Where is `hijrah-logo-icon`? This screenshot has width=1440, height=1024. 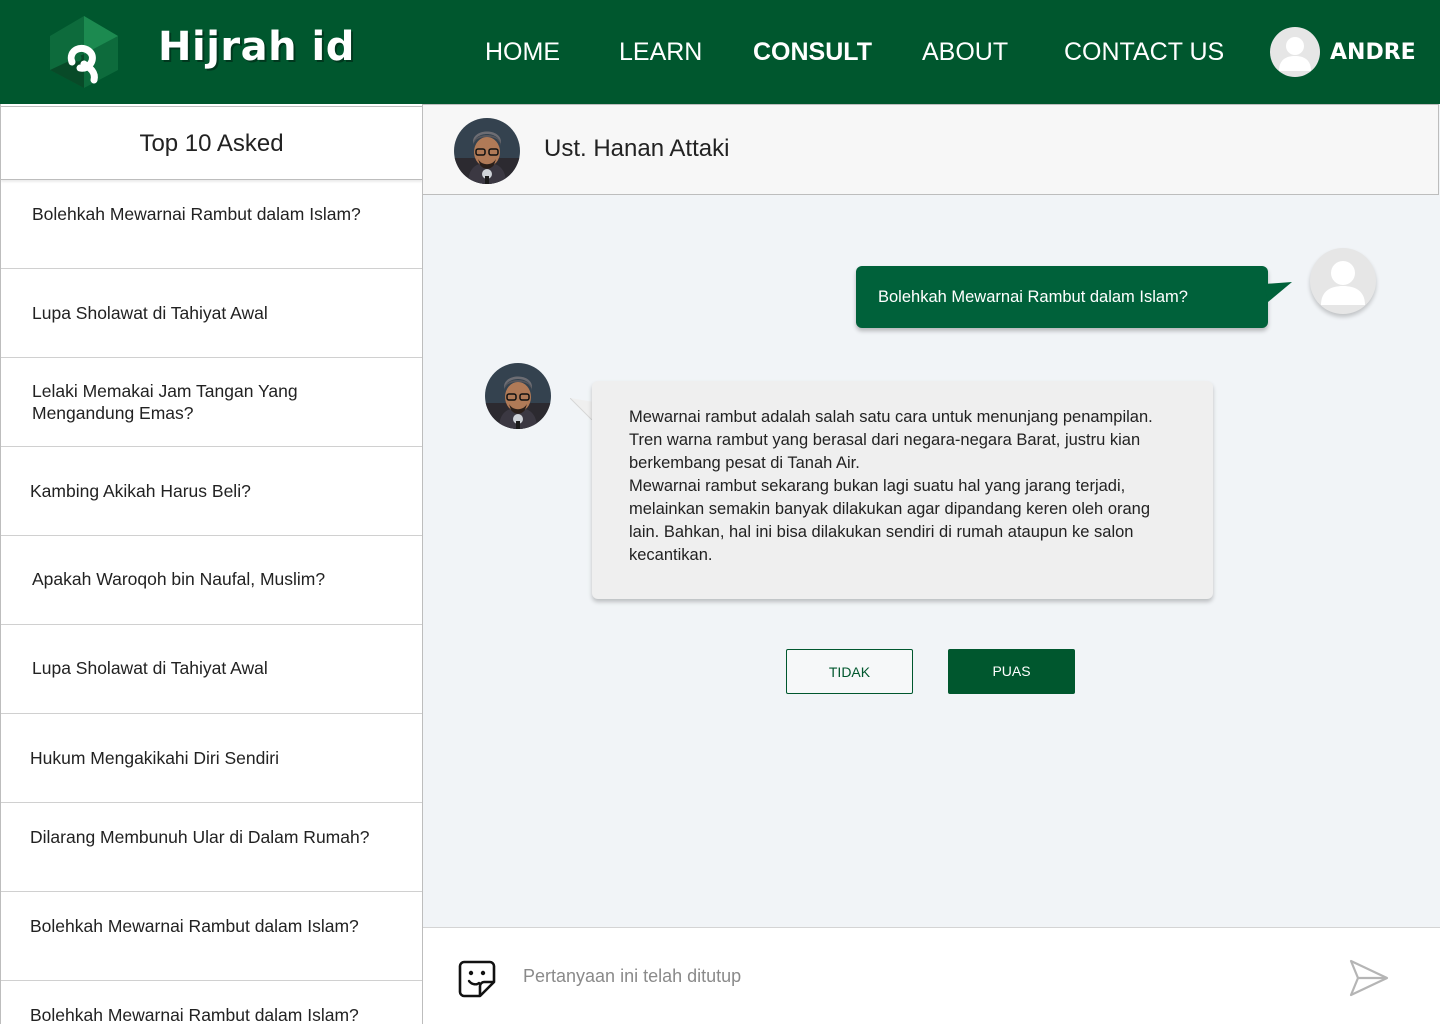
hijrah-logo-icon is located at coordinates (84, 52).